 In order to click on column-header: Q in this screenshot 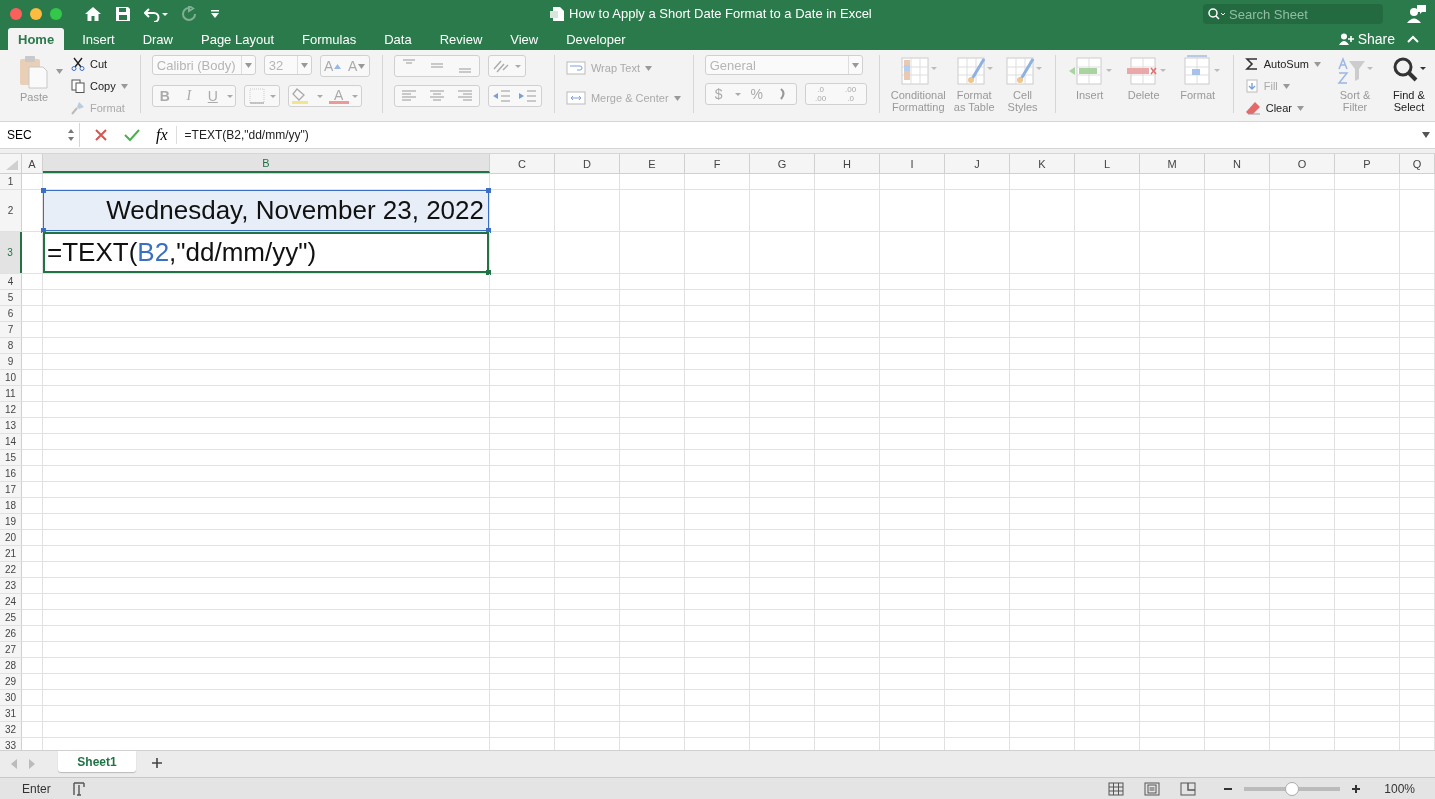, I will do `click(1417, 163)`.